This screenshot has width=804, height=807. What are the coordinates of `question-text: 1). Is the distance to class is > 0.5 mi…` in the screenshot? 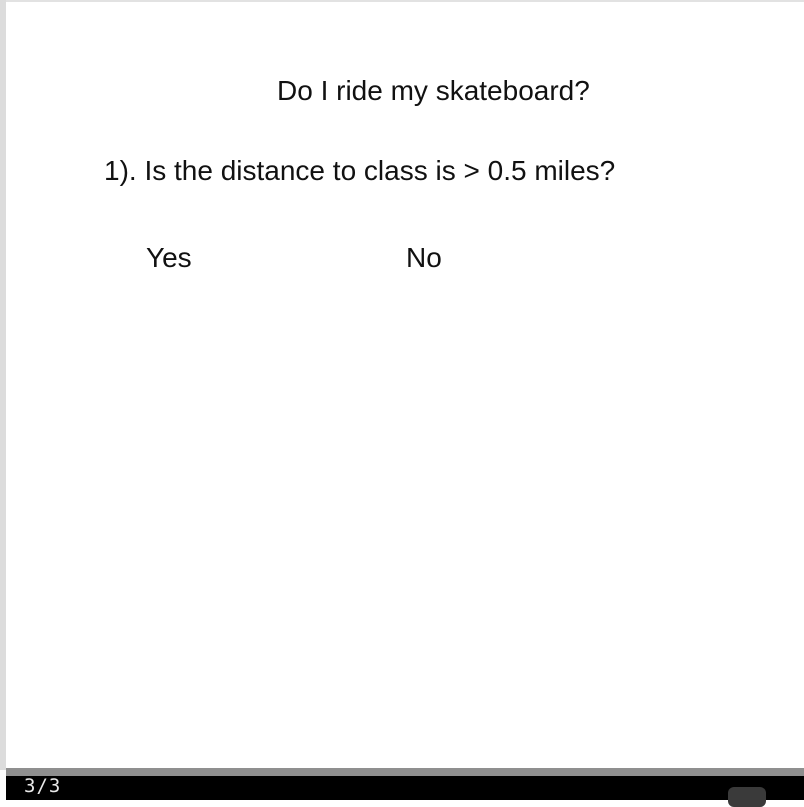 It's located at (360, 170).